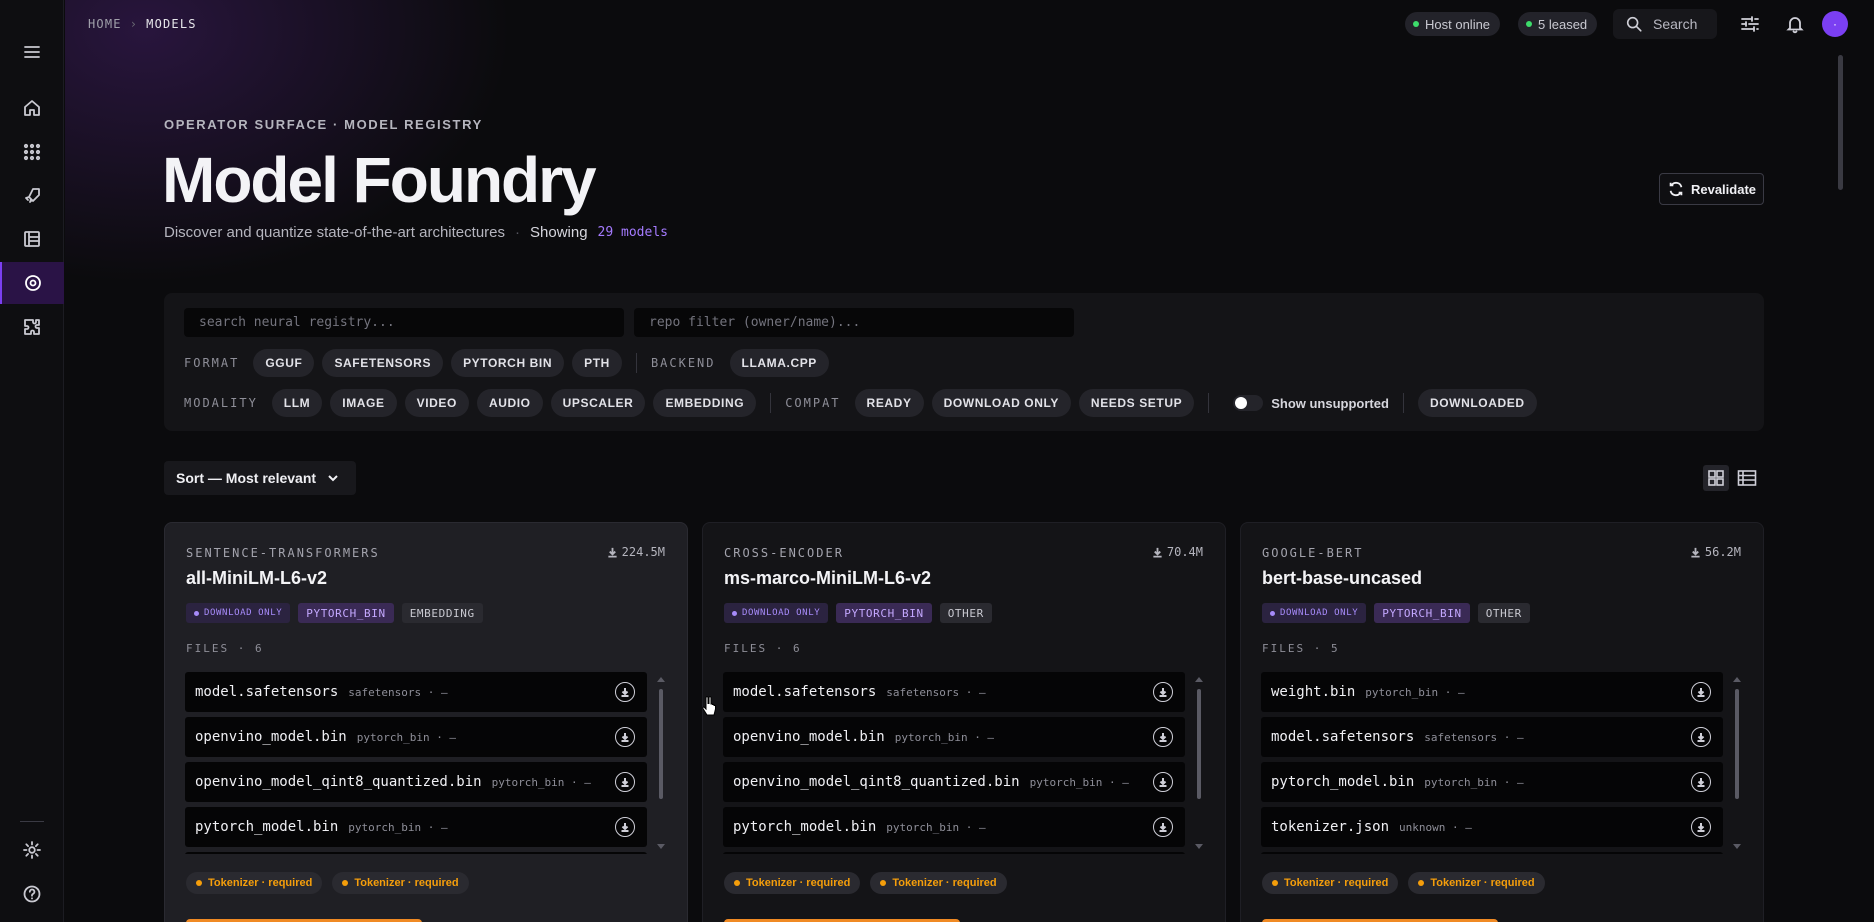 The height and width of the screenshot is (922, 1874). Describe the element at coordinates (1558, 24) in the screenshot. I see `leased-status-badge: 5 leased` at that location.